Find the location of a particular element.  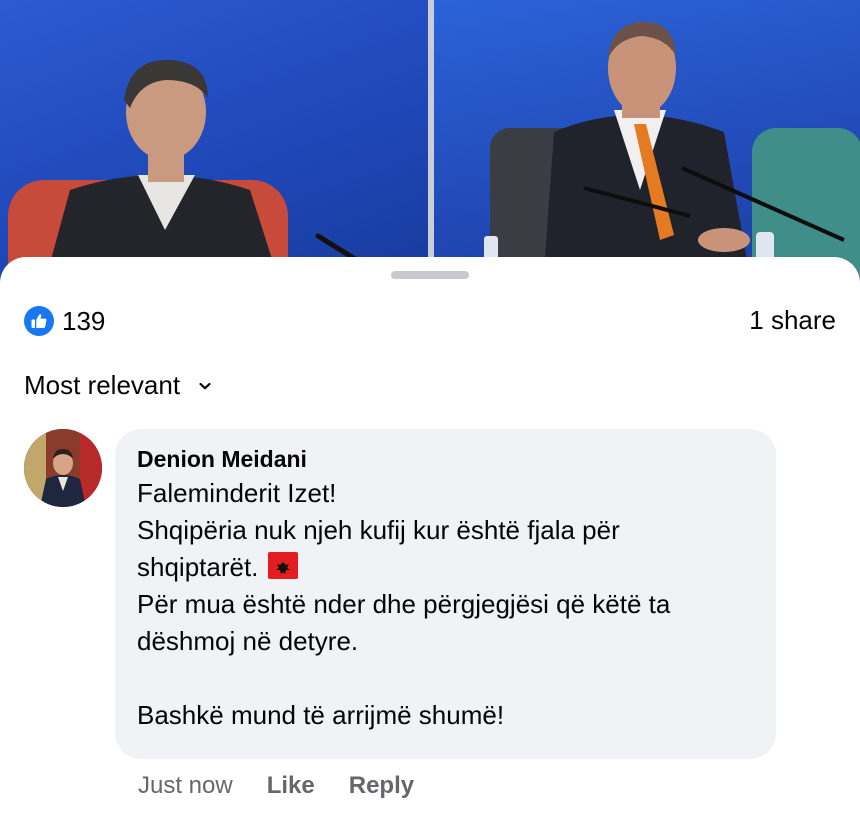

comment-blank-line is located at coordinates (444, 678).